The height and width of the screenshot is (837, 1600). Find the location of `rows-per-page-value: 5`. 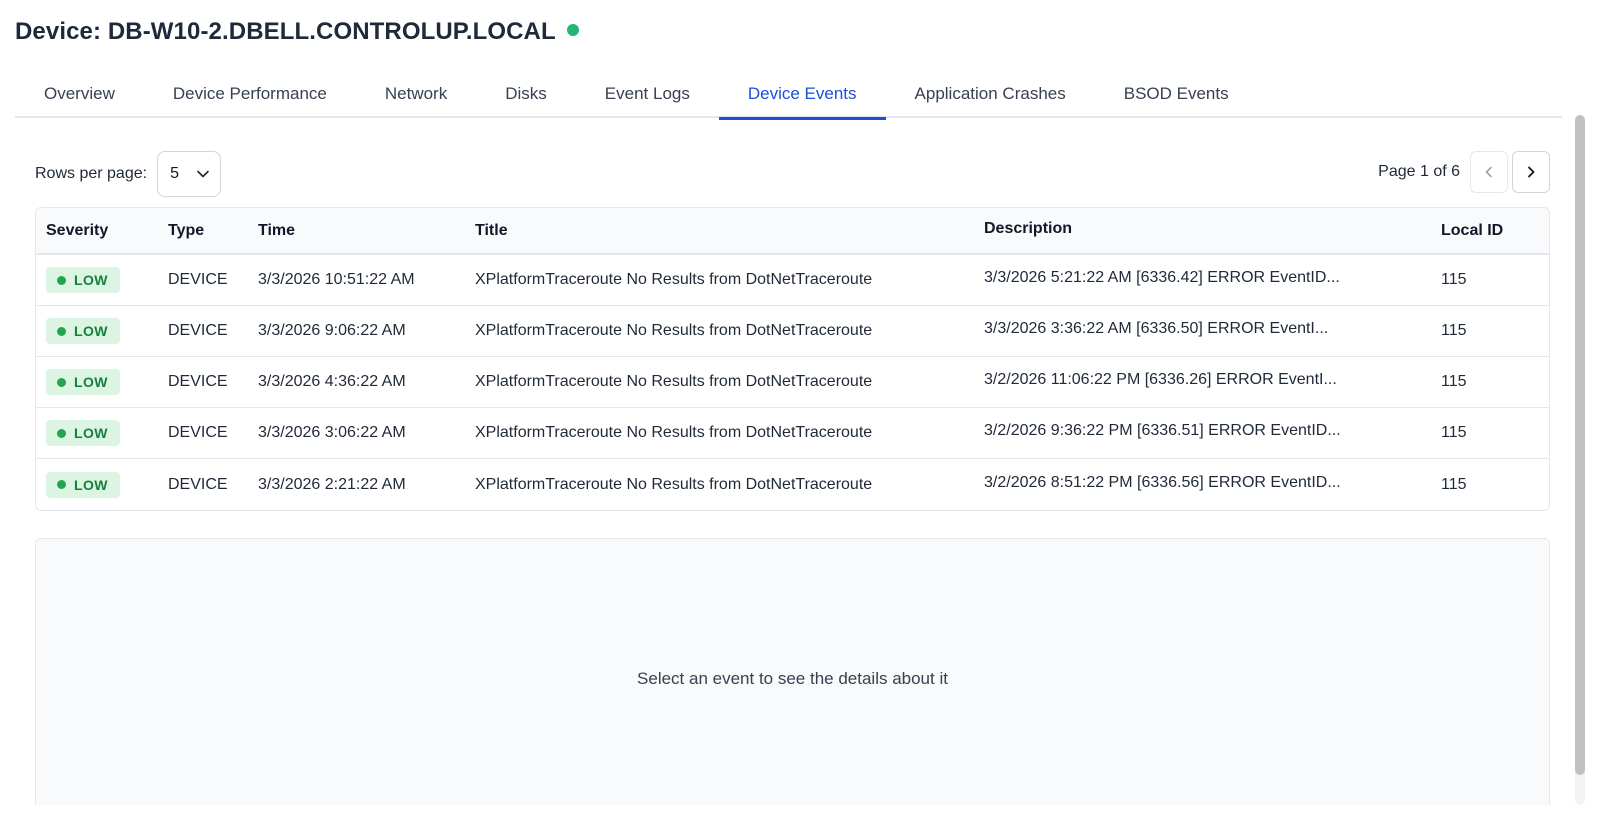

rows-per-page-value: 5 is located at coordinates (174, 173).